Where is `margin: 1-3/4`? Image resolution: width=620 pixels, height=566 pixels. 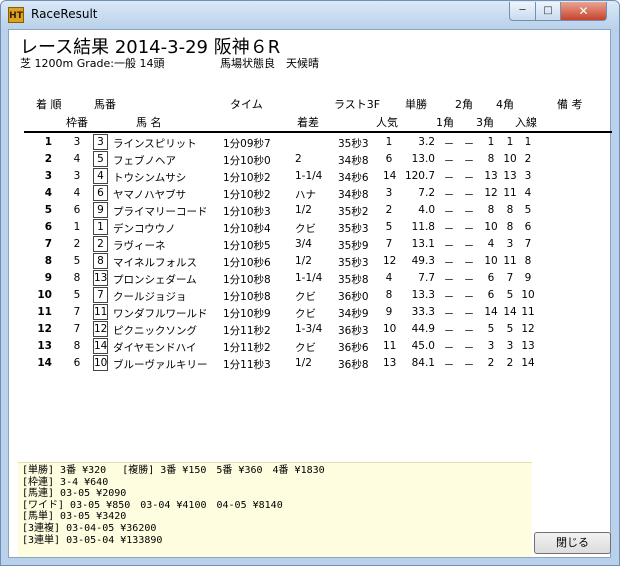
margin: 1-3/4 is located at coordinates (309, 329).